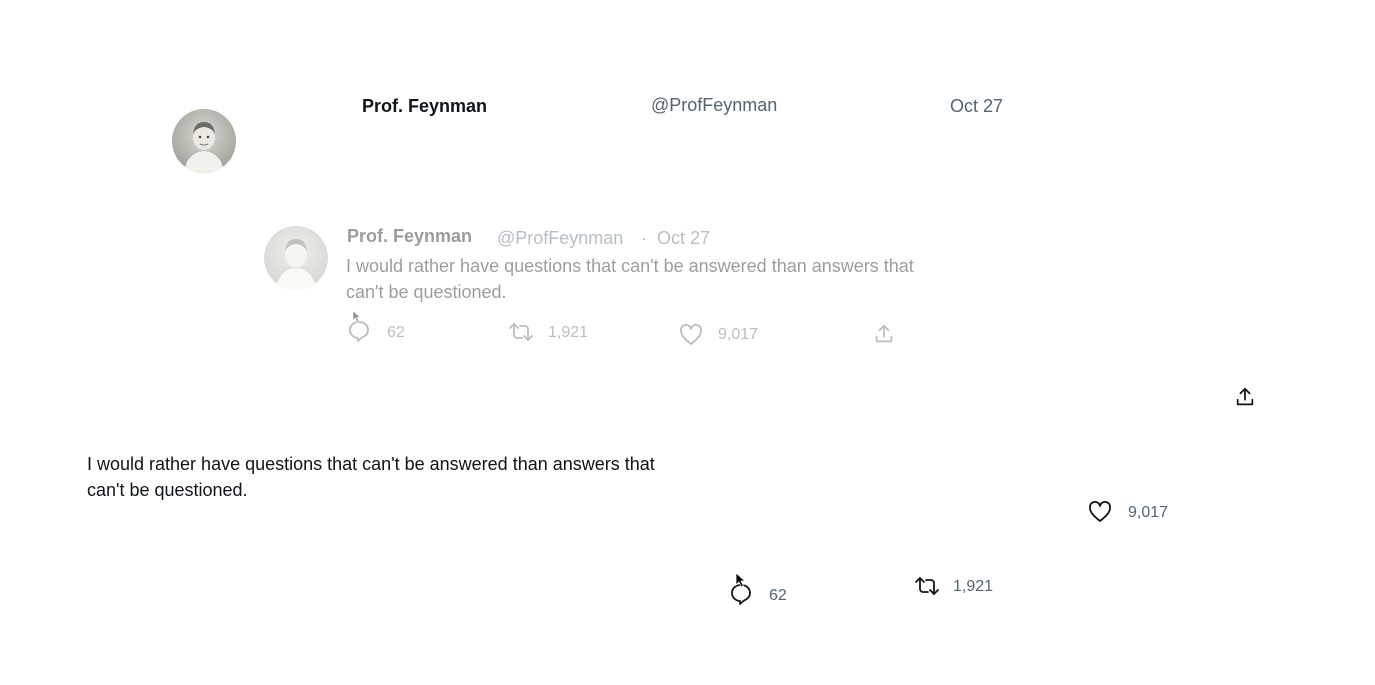  I want to click on ghost-author-name: Prof. Feynman, so click(410, 236).